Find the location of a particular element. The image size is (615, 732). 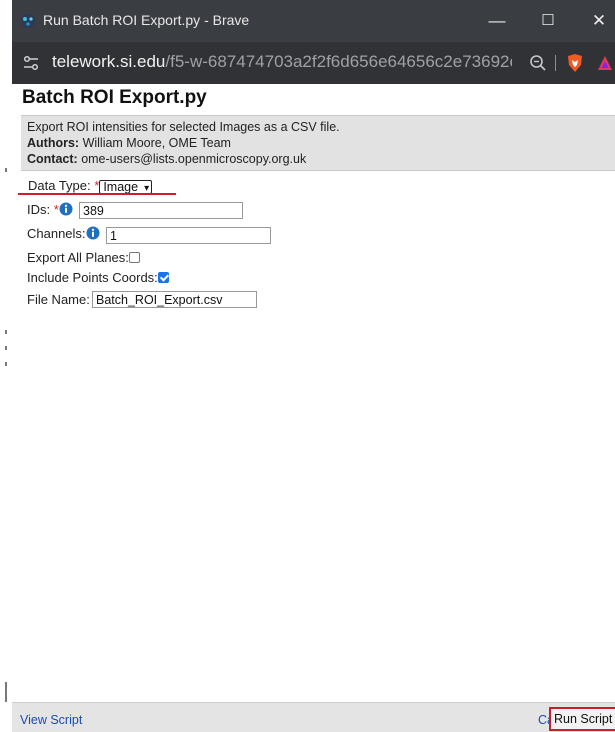

window-title: Run Batch ROI Export.py - Brave is located at coordinates (146, 20).